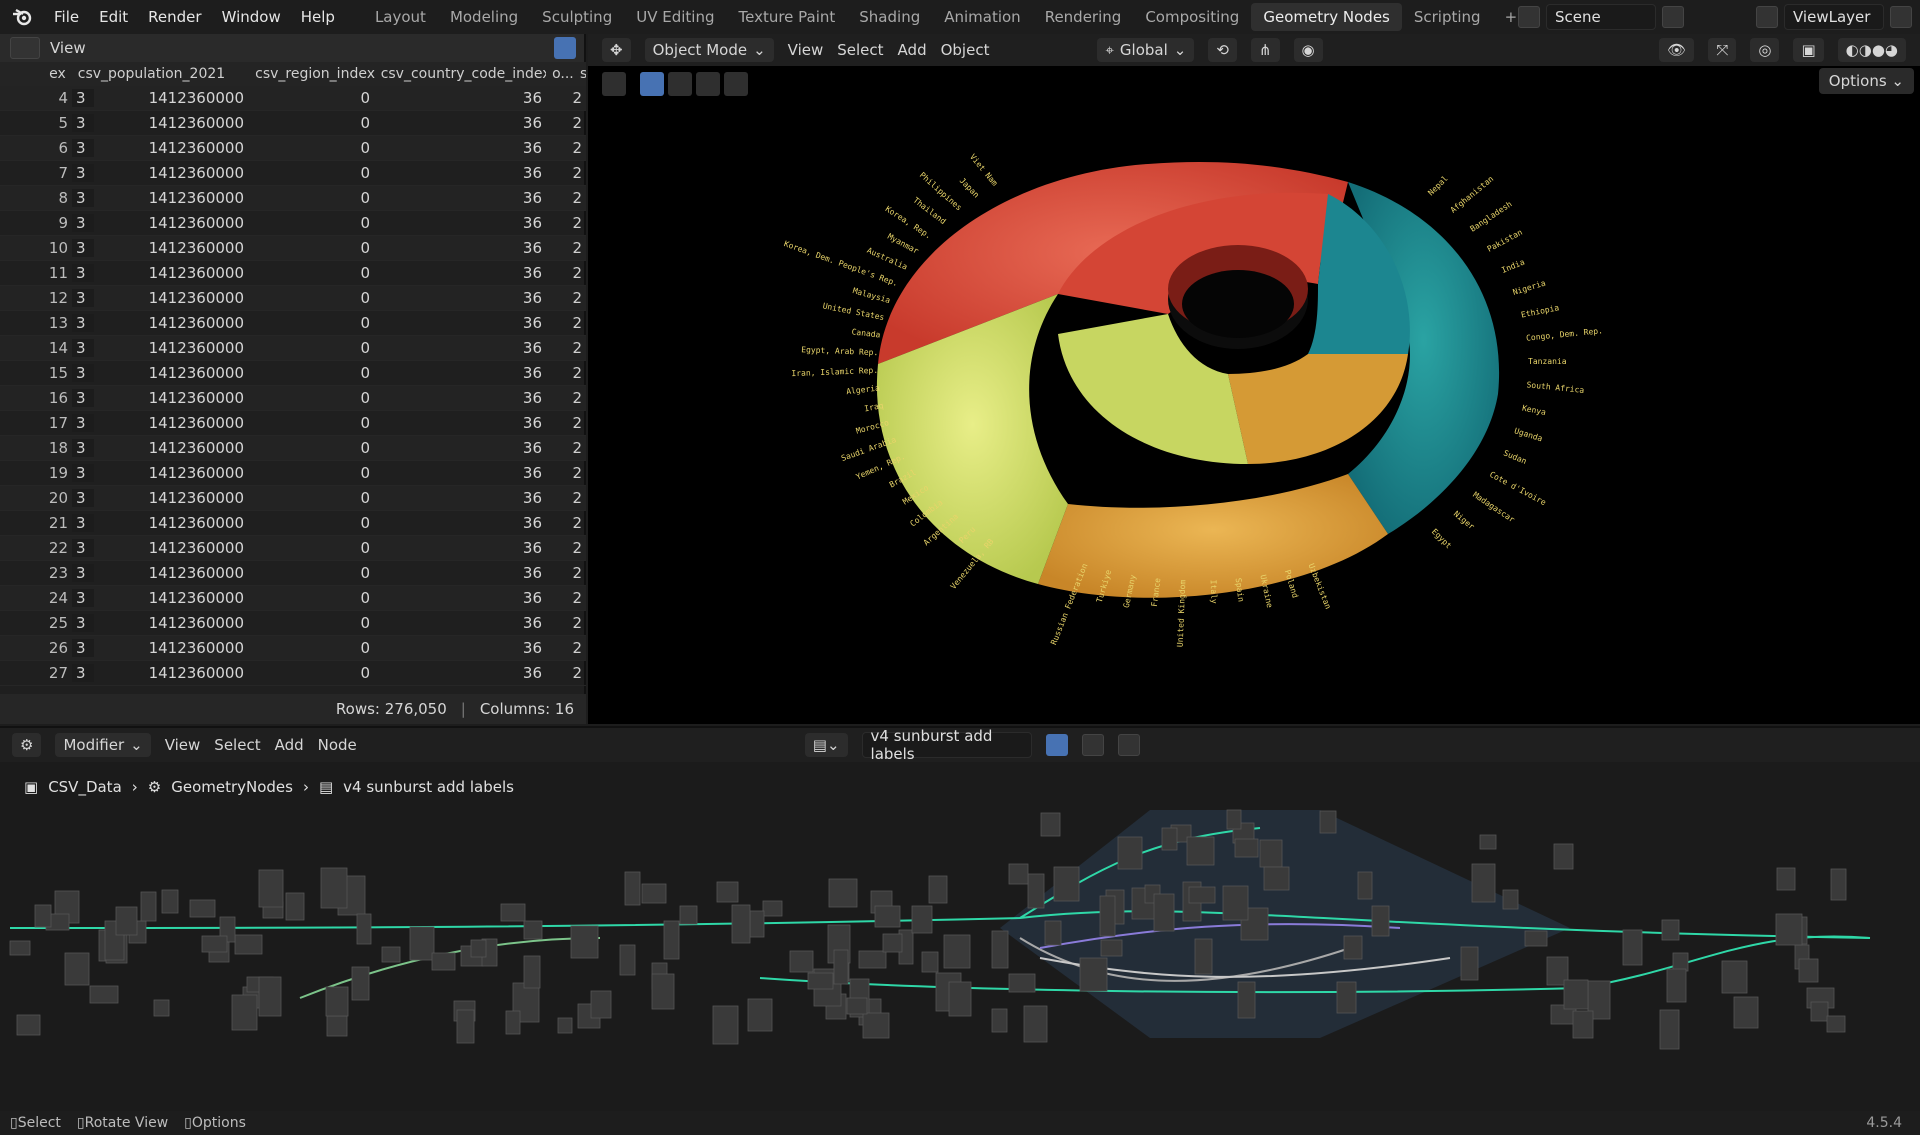 The width and height of the screenshot is (1920, 1135). What do you see at coordinates (1866, 81) in the screenshot?
I see `viewport-options-button: Options ⌄` at bounding box center [1866, 81].